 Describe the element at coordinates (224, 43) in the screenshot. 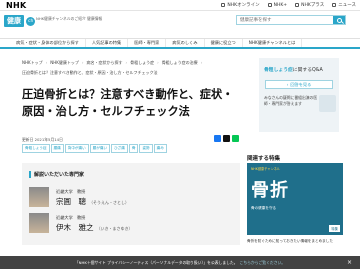

I see `nav-item-useful: 健康に役立つ` at that location.